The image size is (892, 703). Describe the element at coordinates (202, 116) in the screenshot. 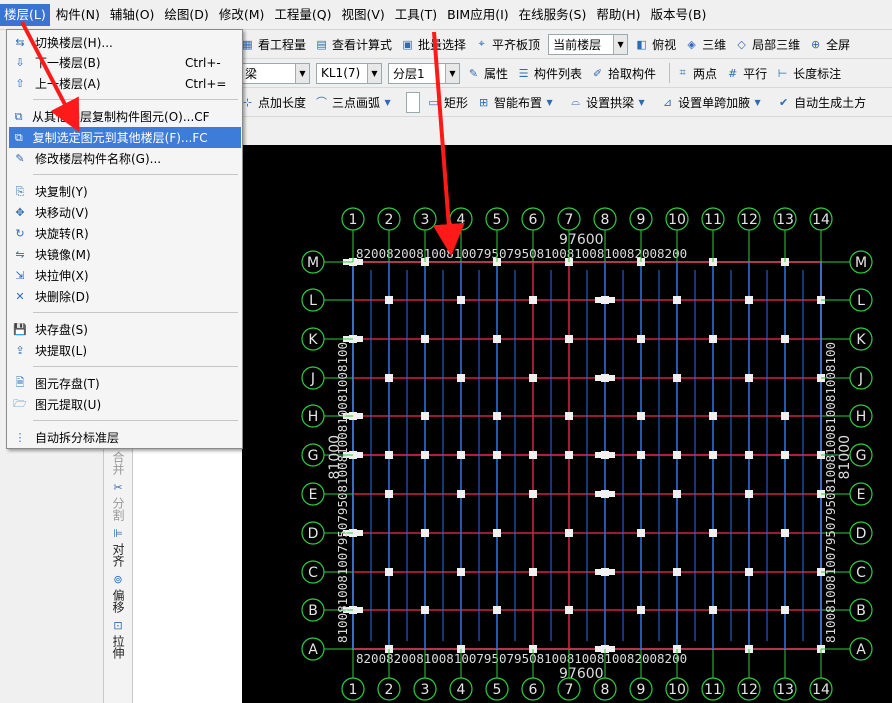

I see `shortcut-label: CF` at that location.